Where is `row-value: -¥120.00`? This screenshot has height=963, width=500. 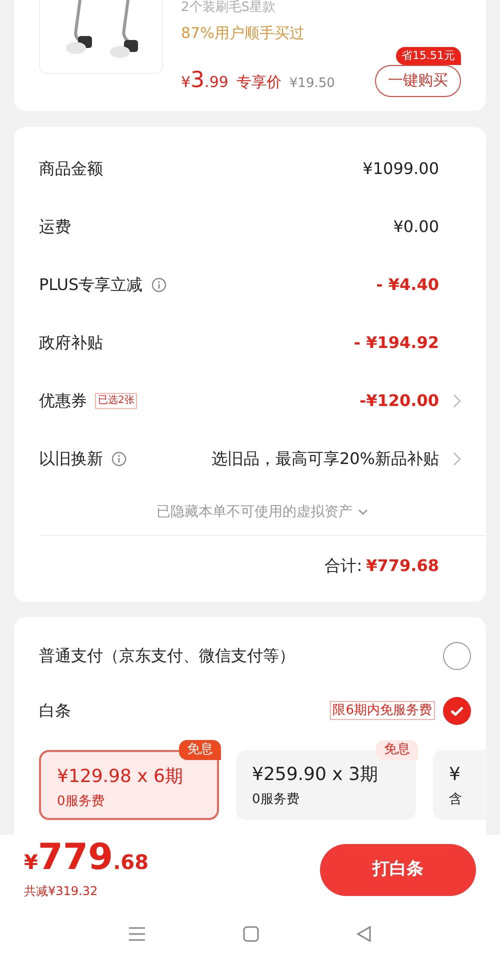
row-value: -¥120.00 is located at coordinates (399, 401).